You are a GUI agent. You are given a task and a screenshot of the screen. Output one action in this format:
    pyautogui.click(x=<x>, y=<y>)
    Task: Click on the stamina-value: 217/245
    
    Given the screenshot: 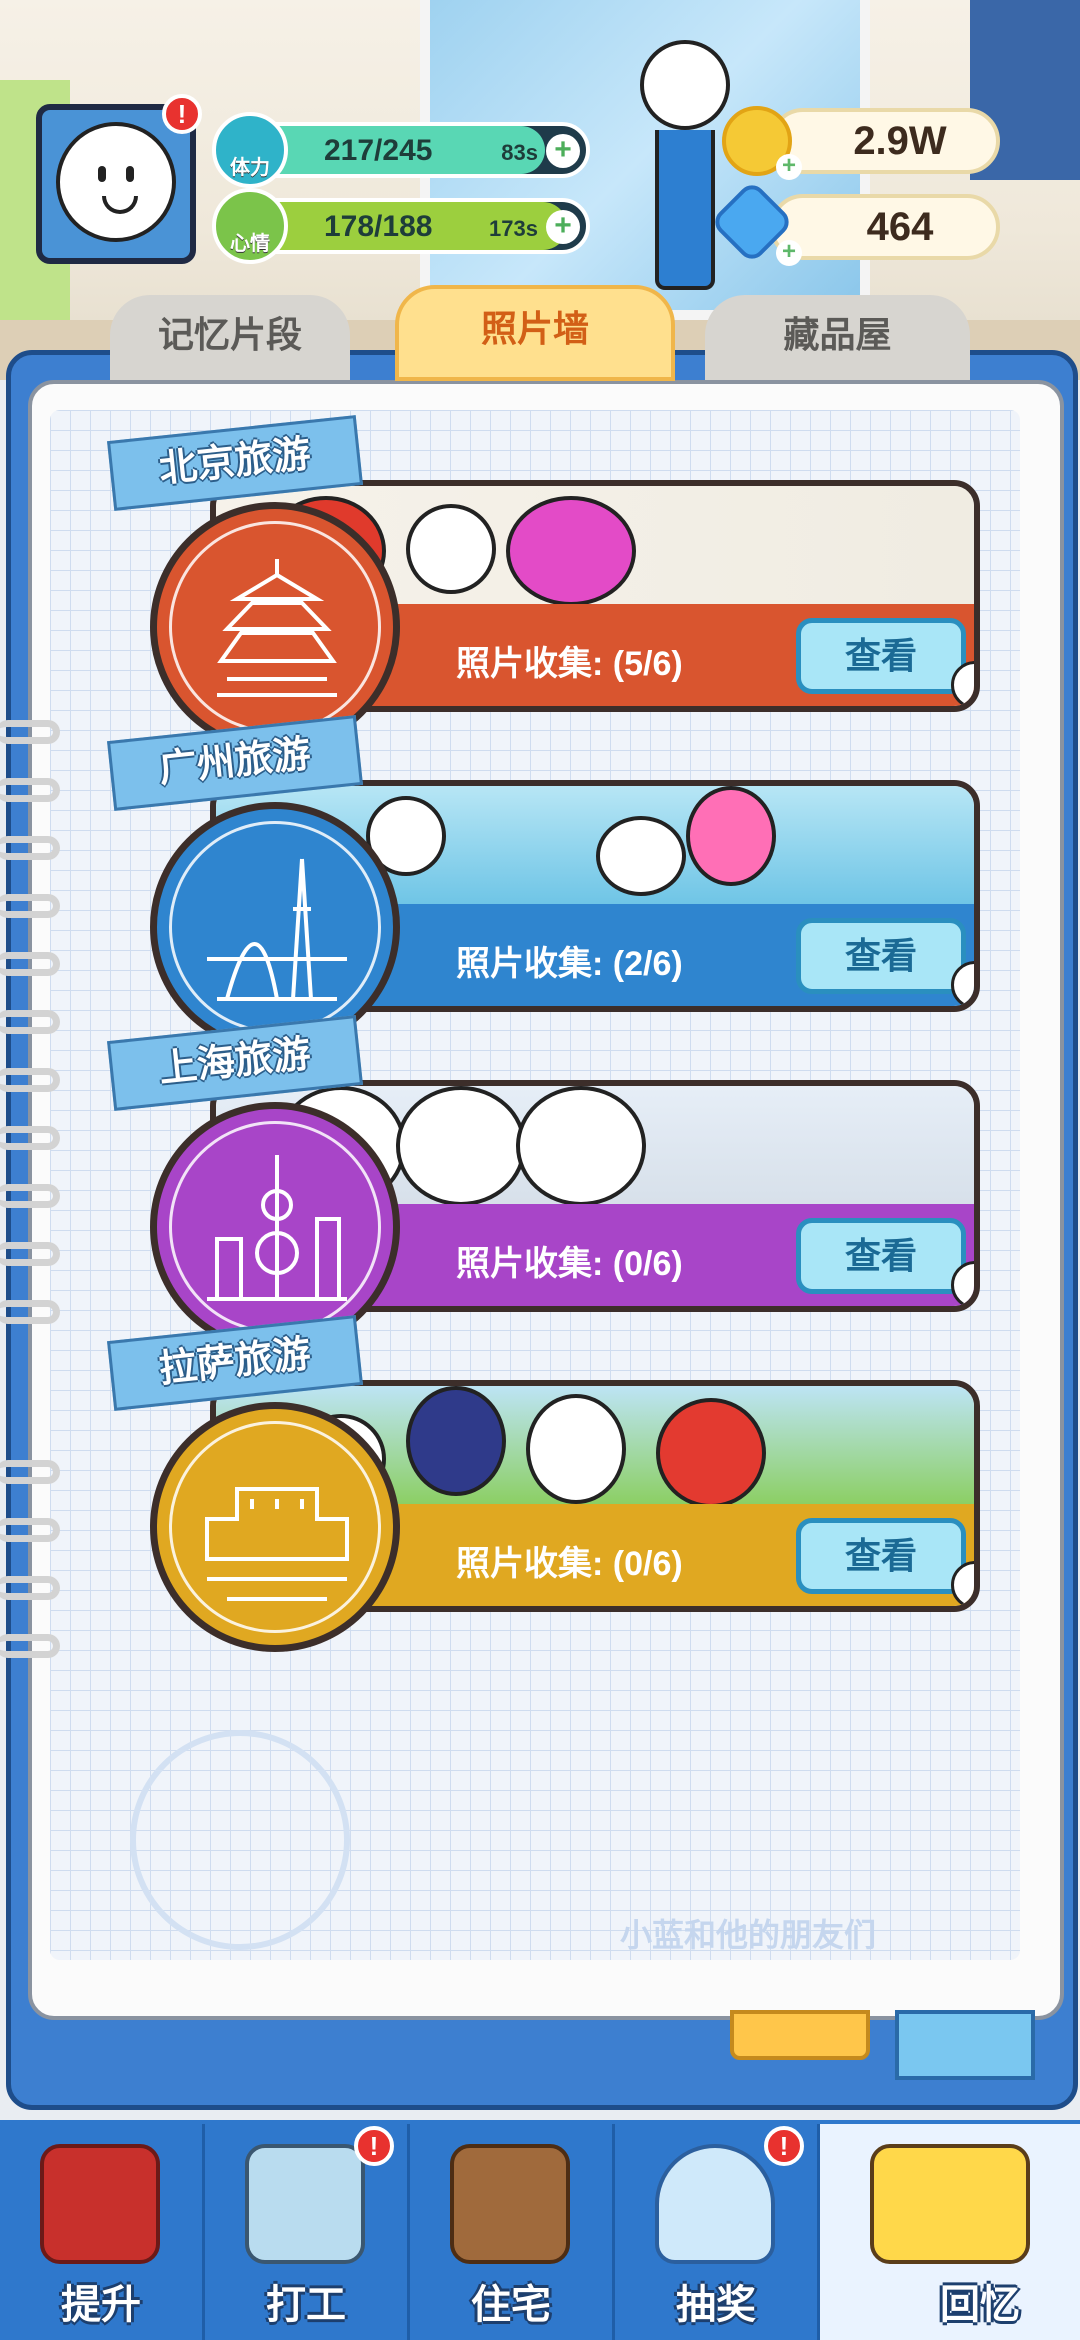 What is the action you would take?
    pyautogui.click(x=378, y=150)
    